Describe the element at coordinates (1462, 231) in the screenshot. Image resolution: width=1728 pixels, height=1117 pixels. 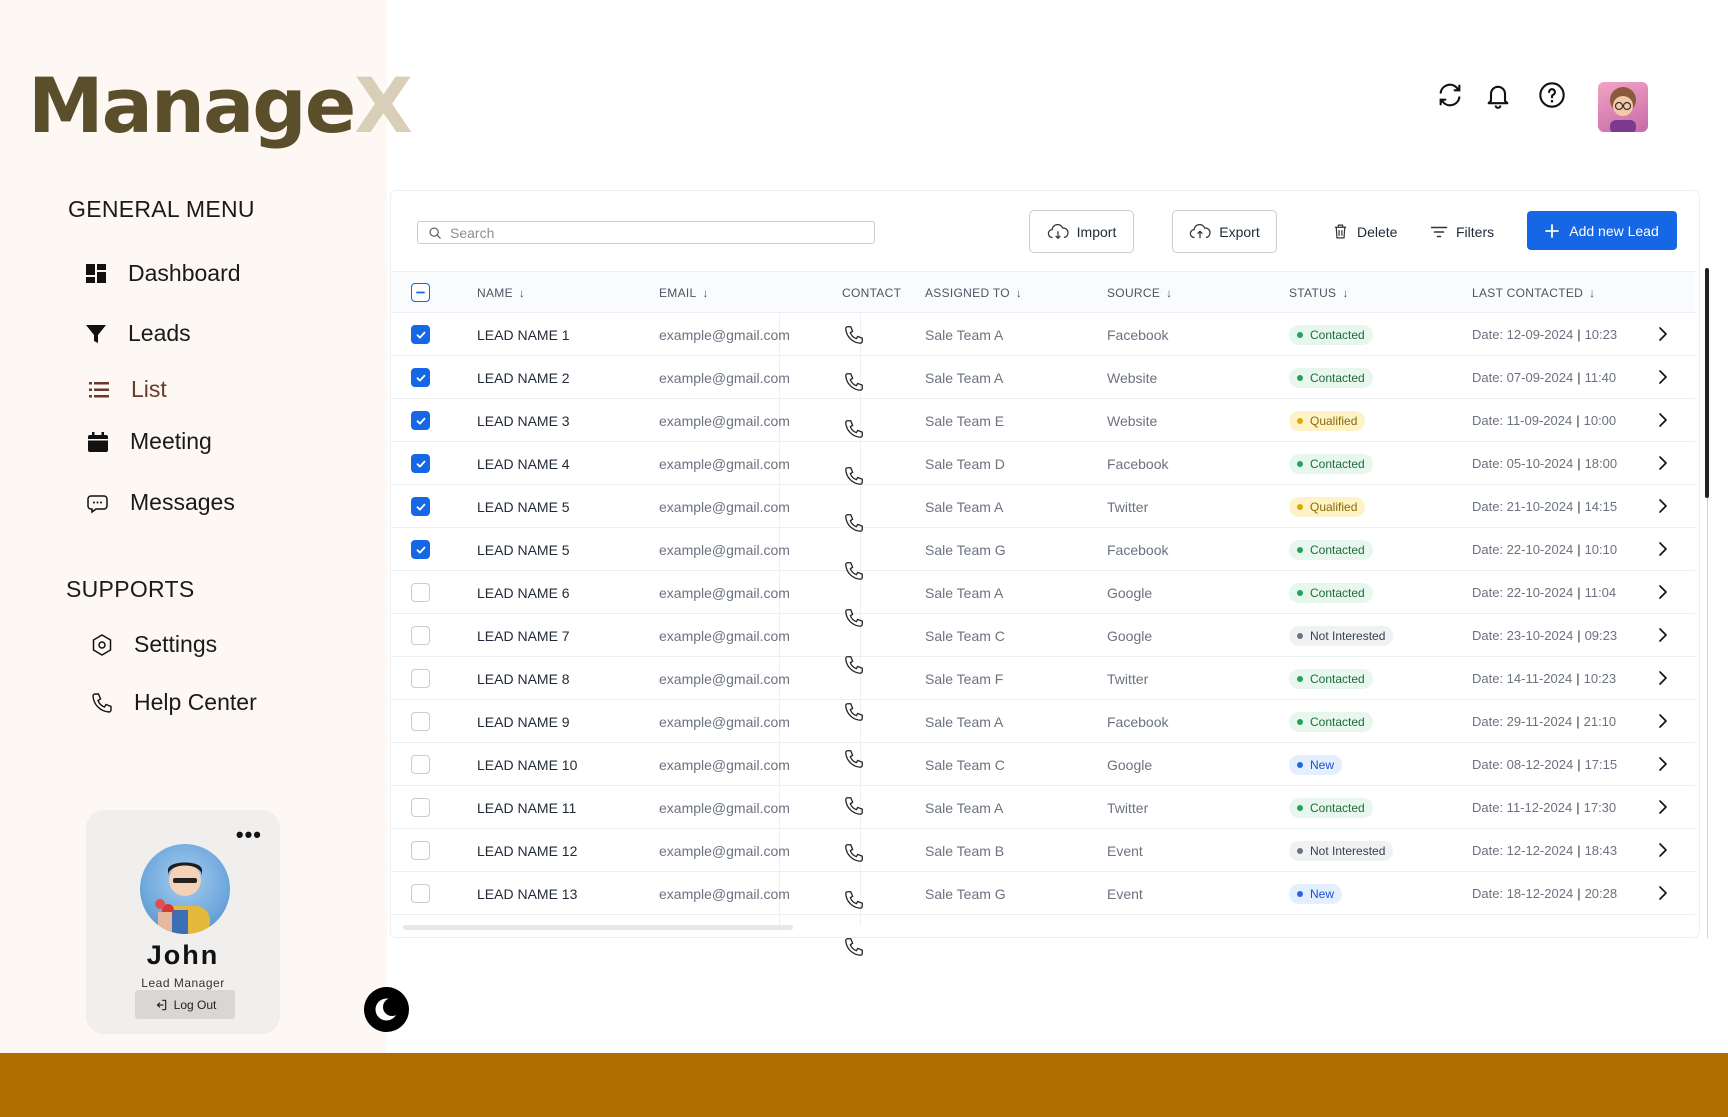
I see `filters-button: Filters` at that location.